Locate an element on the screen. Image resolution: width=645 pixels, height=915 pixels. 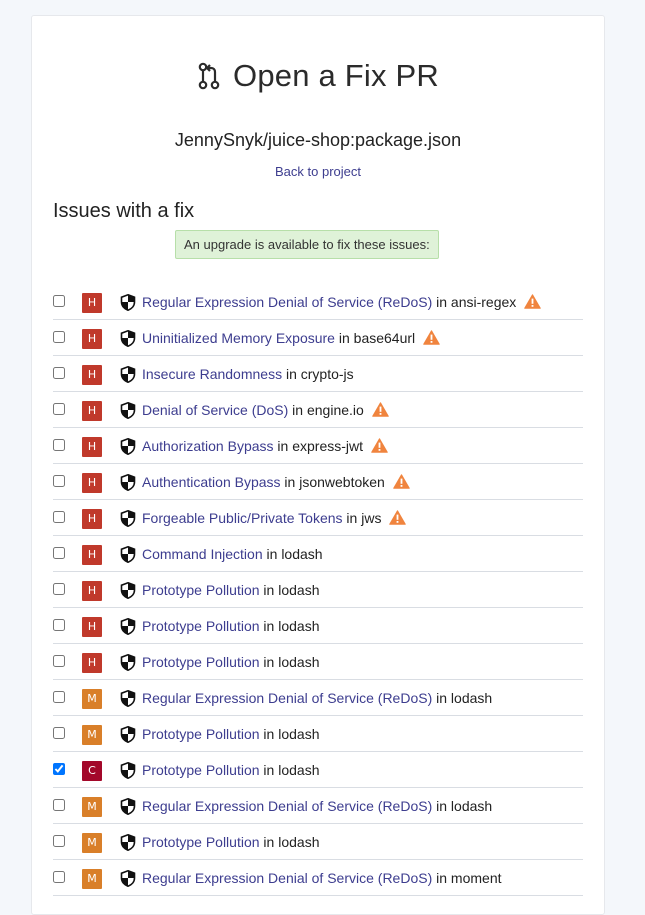
issue-row-7: H Forgeable Public/Private Tokens in jws is located at coordinates (318, 518).